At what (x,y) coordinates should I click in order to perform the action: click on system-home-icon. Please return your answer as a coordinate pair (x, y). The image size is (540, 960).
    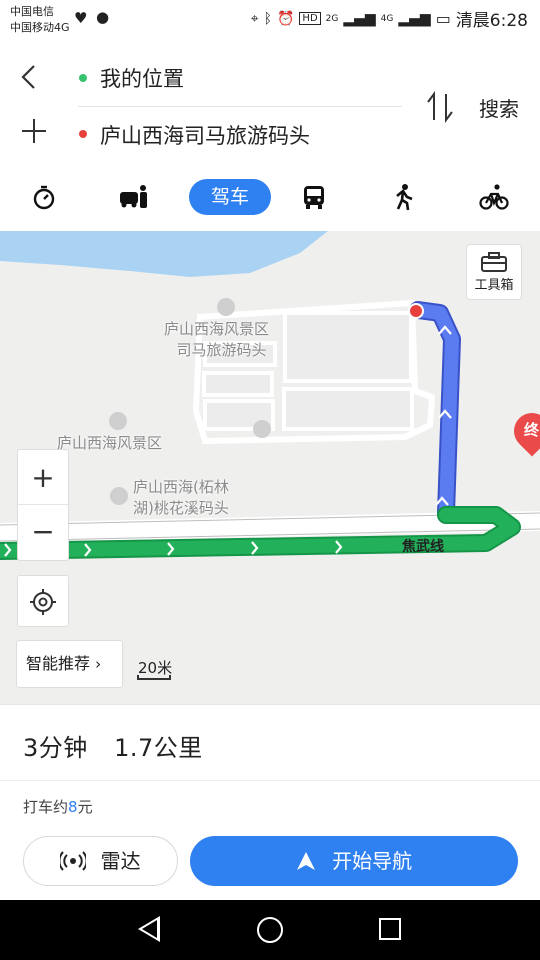
    Looking at the image, I should click on (270, 930).